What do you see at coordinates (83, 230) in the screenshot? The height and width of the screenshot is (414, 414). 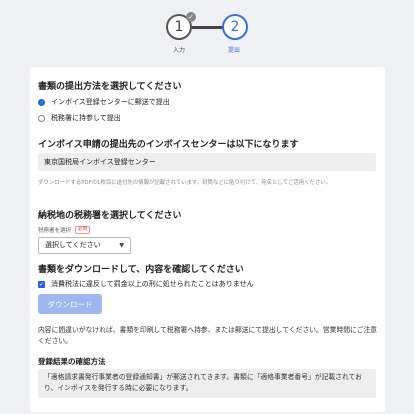 I see `required-badge: 必須` at bounding box center [83, 230].